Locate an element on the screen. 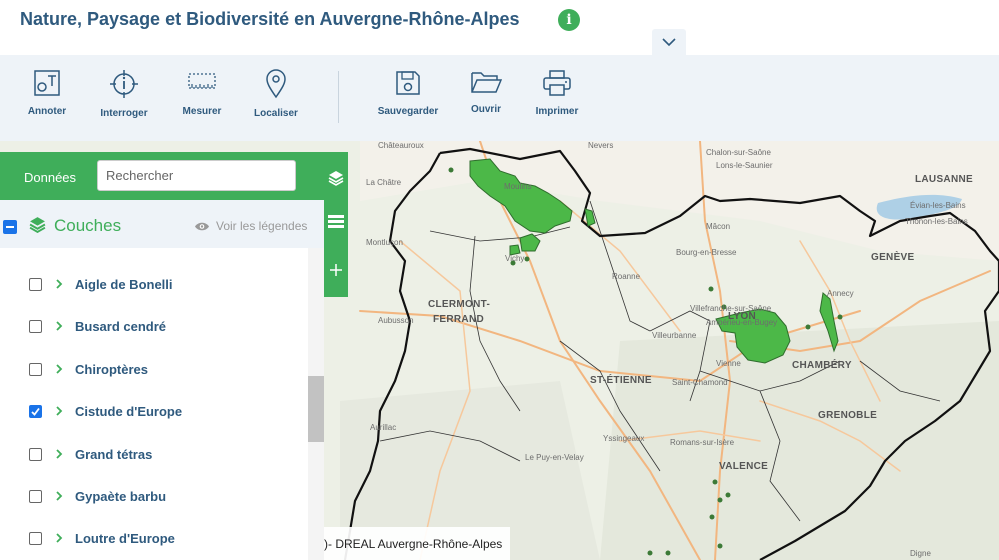  query-label: Interroger is located at coordinates (124, 113).